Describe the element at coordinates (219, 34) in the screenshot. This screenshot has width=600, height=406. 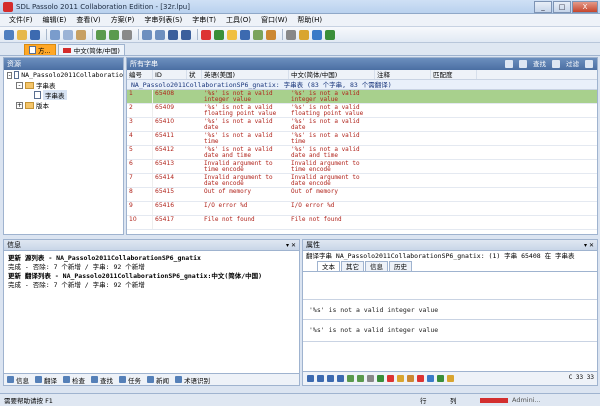
I see `check-icon` at that location.